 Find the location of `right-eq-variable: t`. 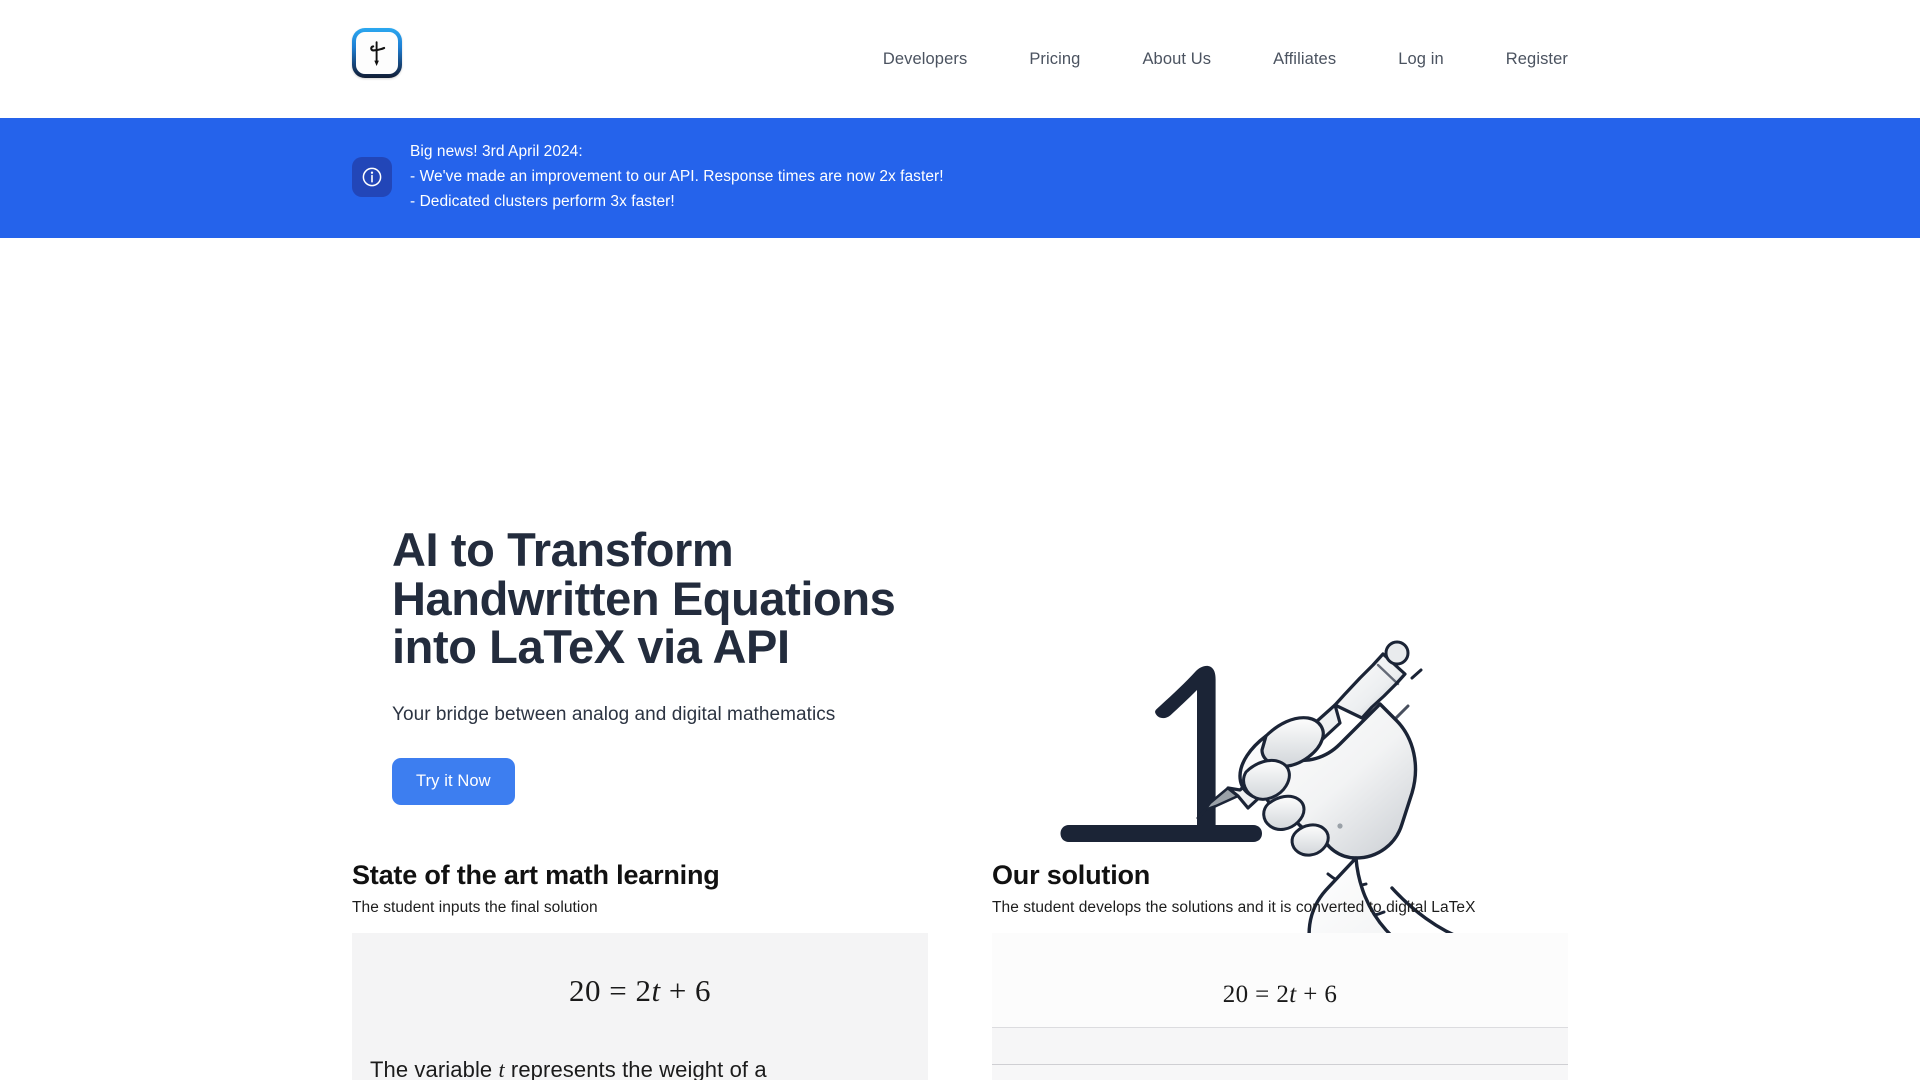

right-eq-variable: t is located at coordinates (1293, 994).